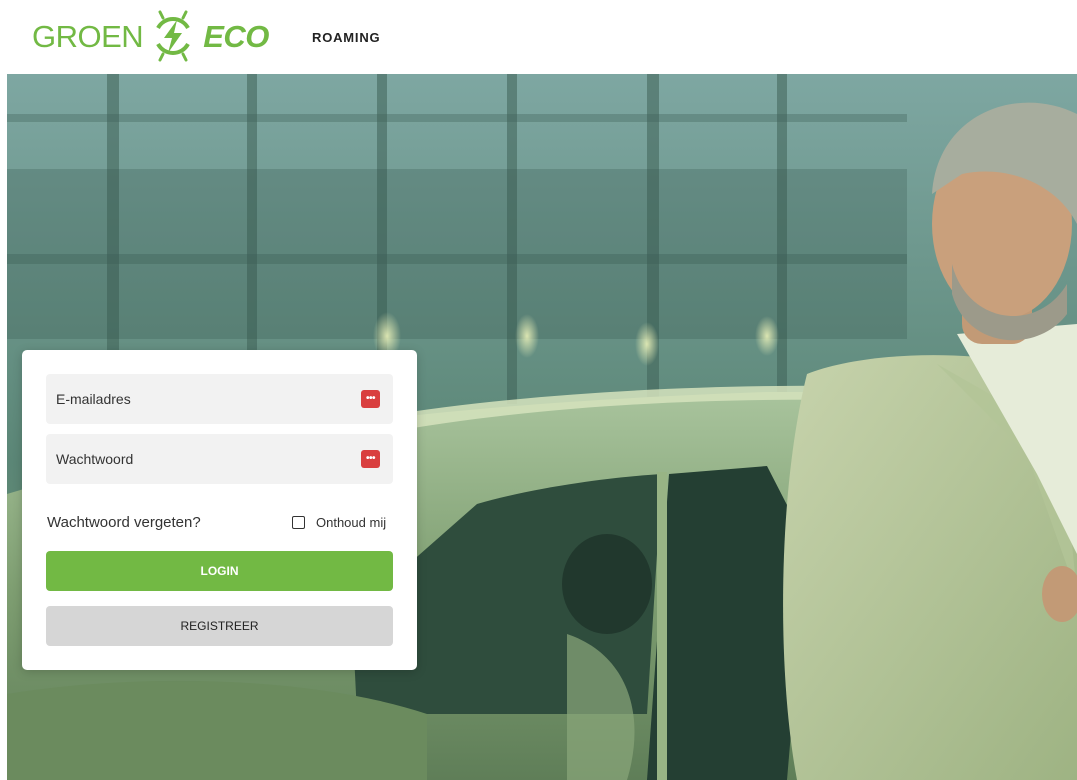  Describe the element at coordinates (219, 571) in the screenshot. I see `login-button: LOGIN` at that location.